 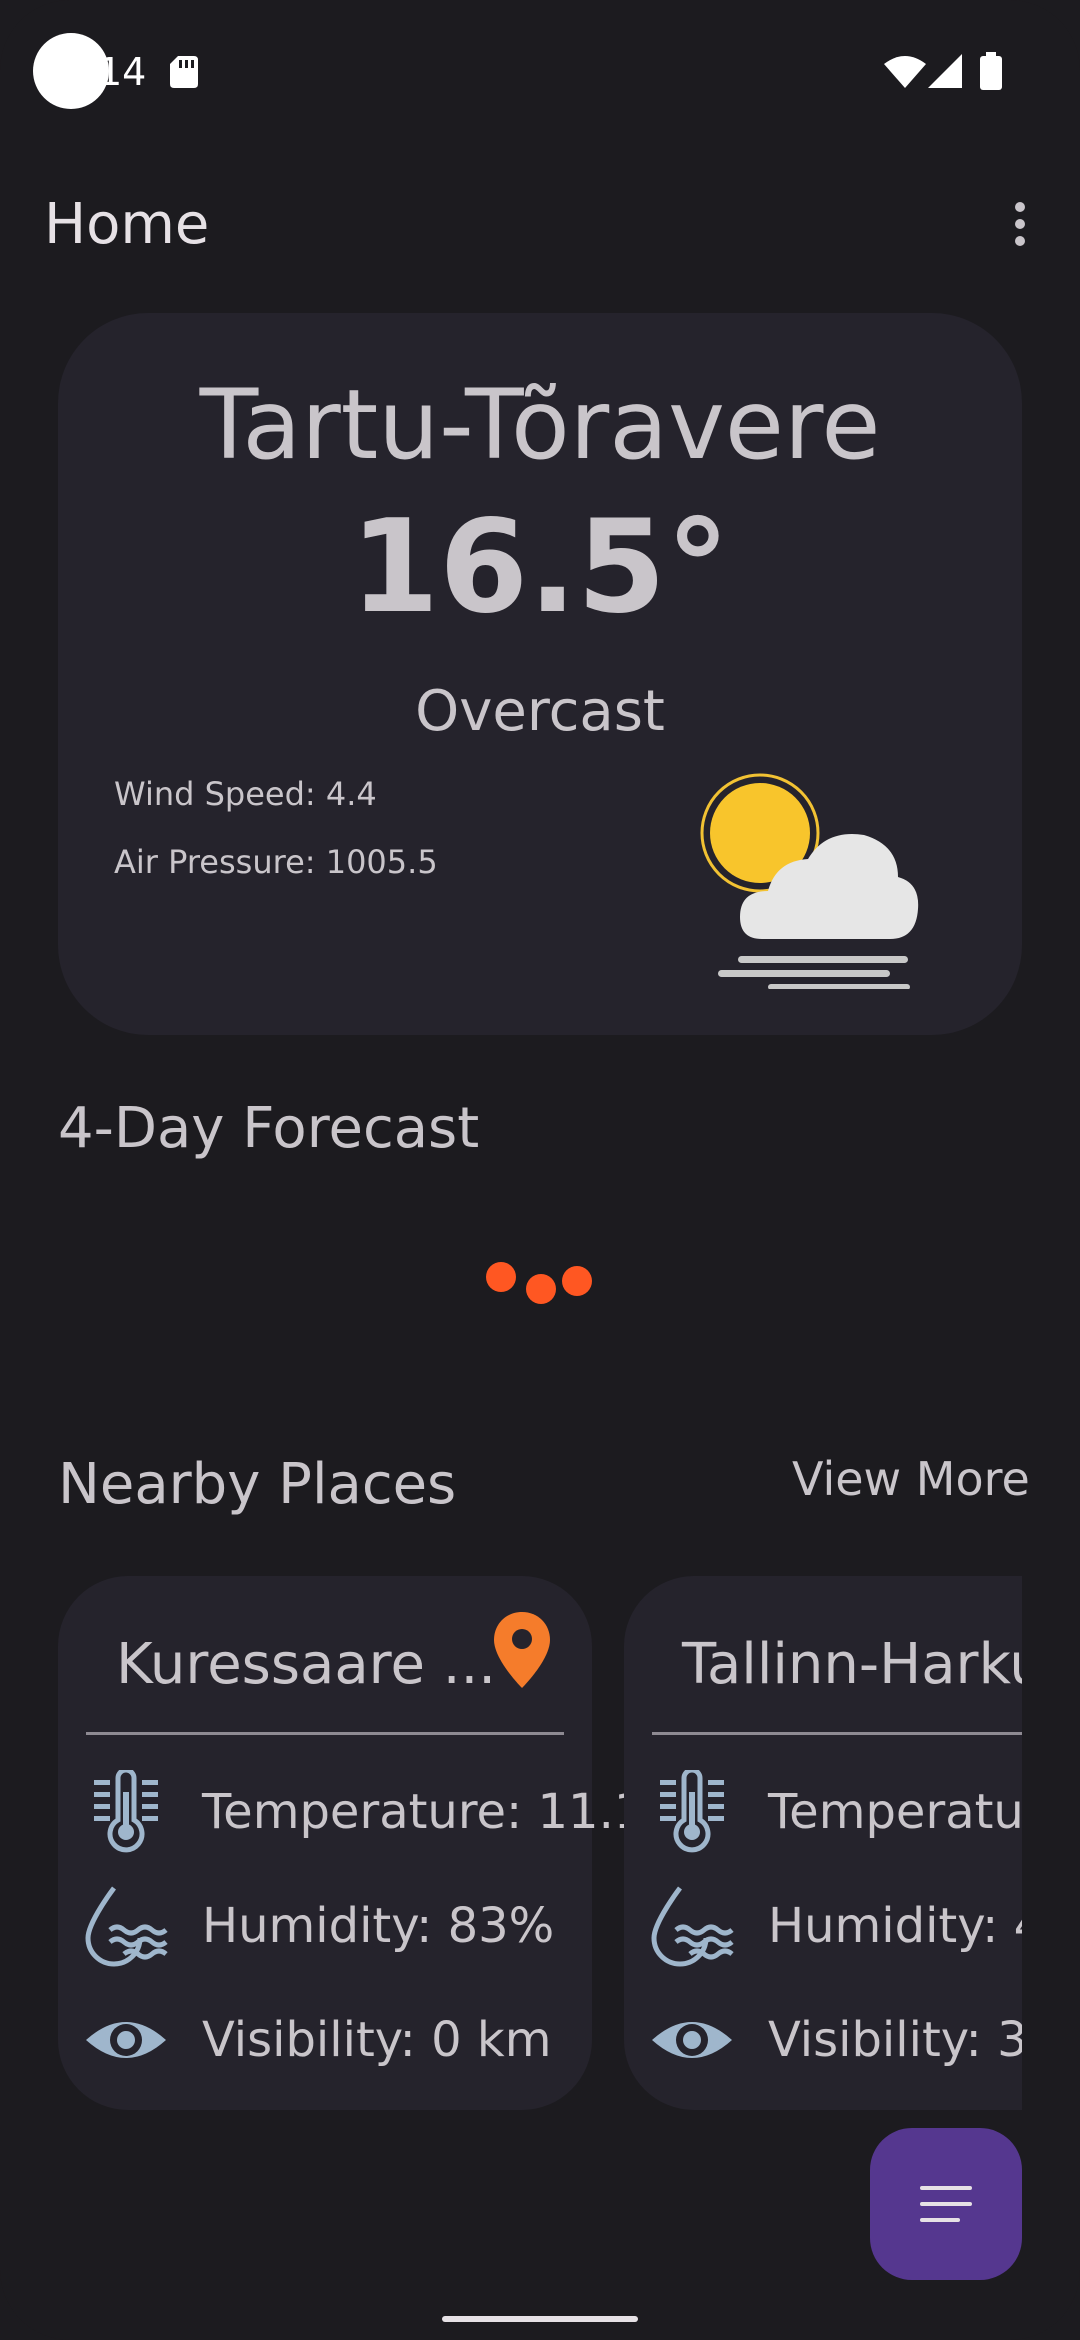 I want to click on status-bar: 14, so click(x=540, y=70).